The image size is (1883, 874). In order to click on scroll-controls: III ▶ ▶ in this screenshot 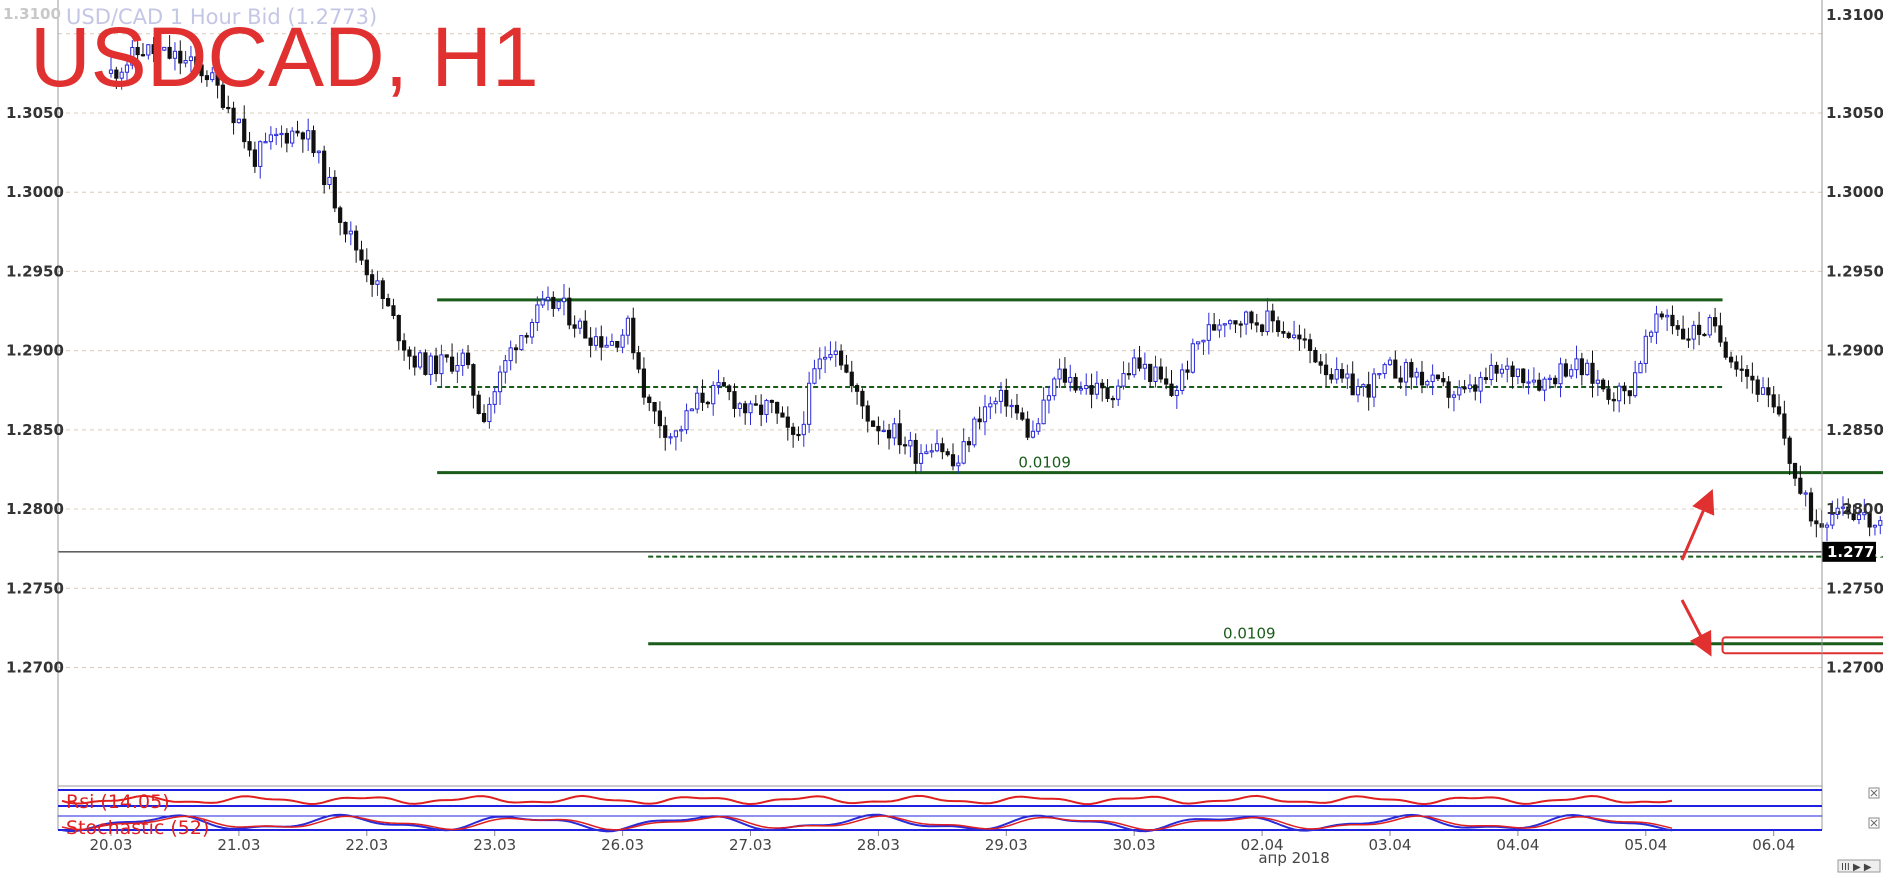, I will do `click(1859, 866)`.